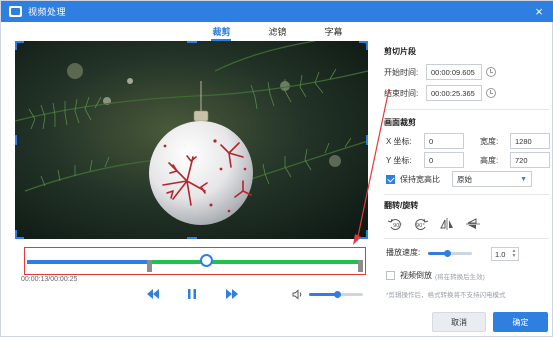  Describe the element at coordinates (399, 160) in the screenshot. I see `y-coordinate-label: Y 坐标:` at that location.